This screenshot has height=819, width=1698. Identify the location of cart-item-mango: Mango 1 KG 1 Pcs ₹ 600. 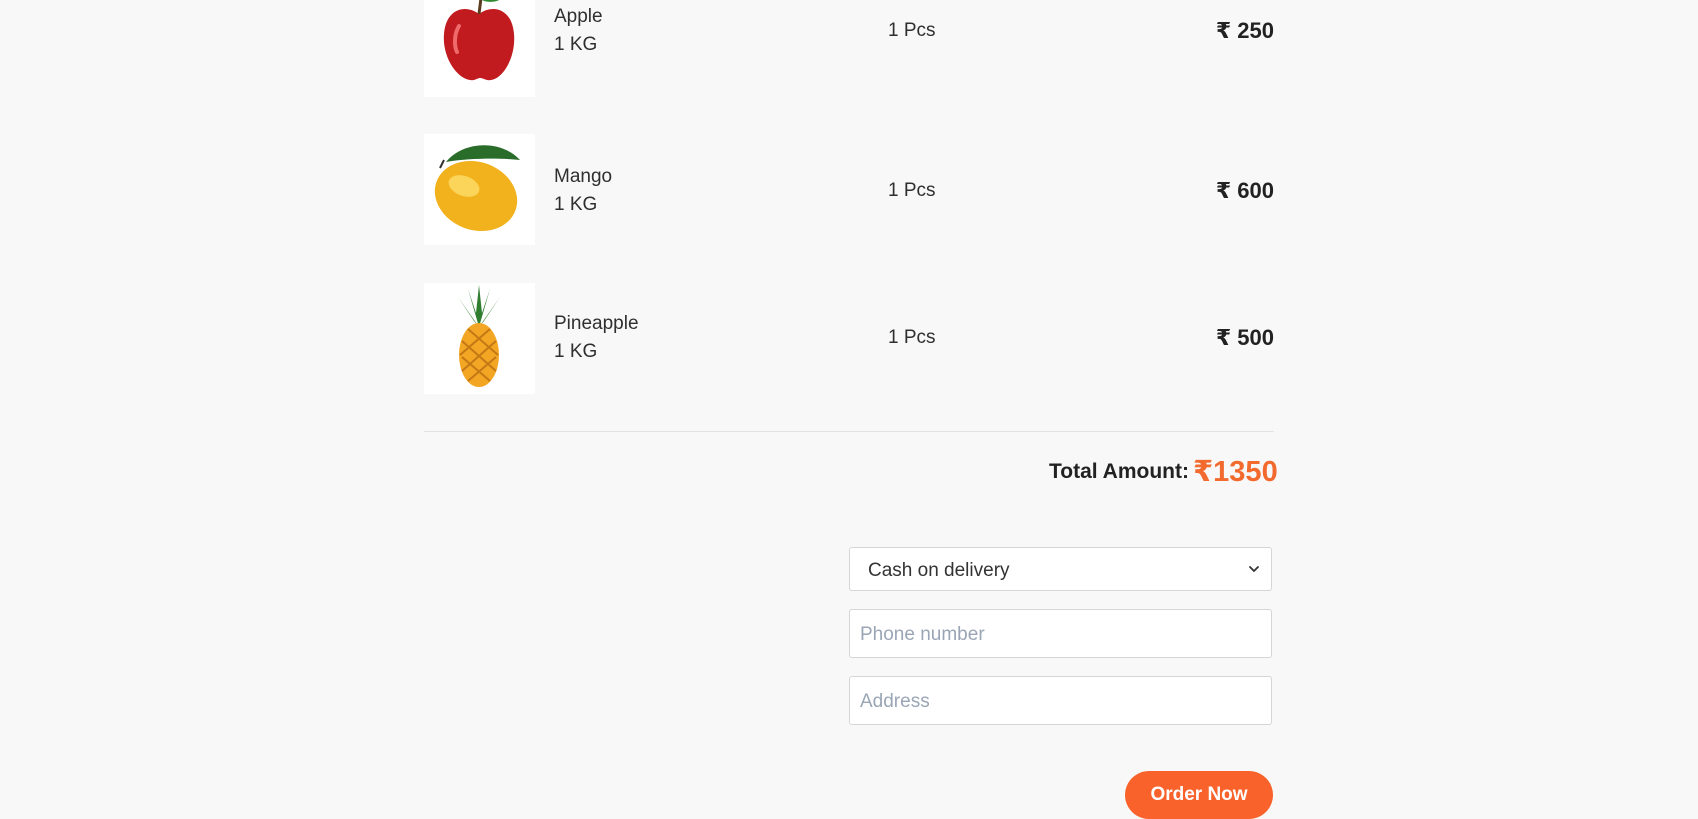
(849, 190).